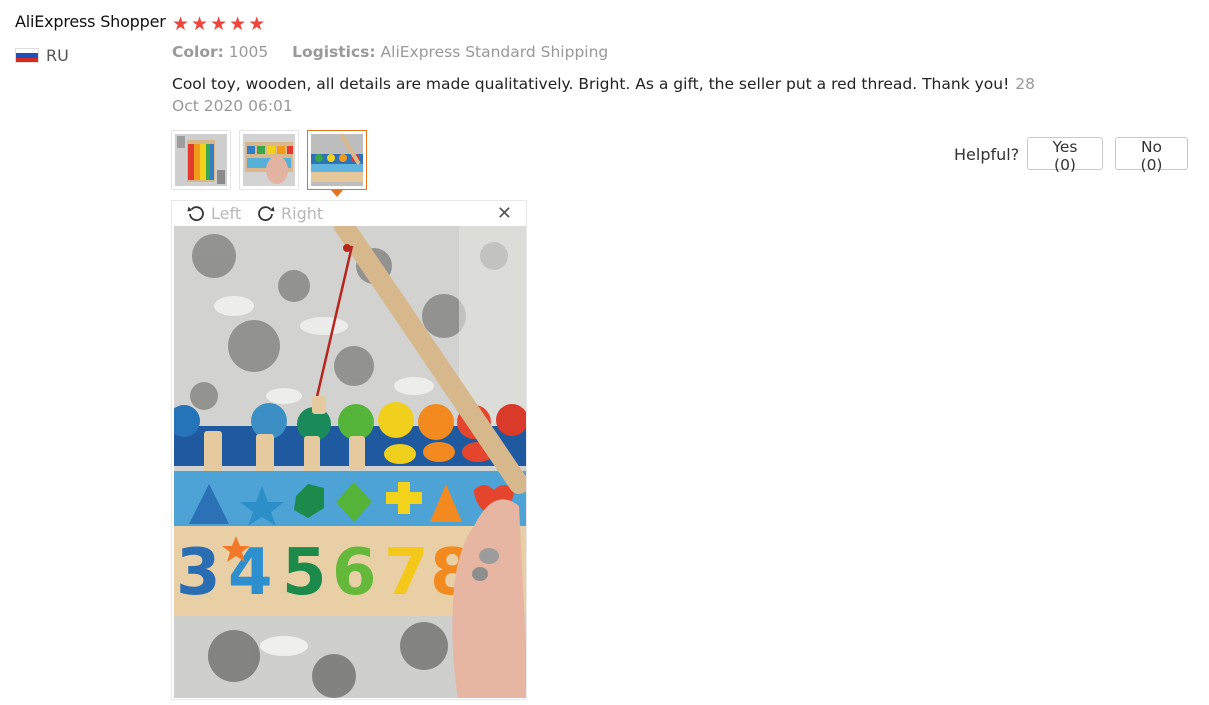 The height and width of the screenshot is (705, 1209). Describe the element at coordinates (354, 573) in the screenshot. I see `photo-number: 6` at that location.